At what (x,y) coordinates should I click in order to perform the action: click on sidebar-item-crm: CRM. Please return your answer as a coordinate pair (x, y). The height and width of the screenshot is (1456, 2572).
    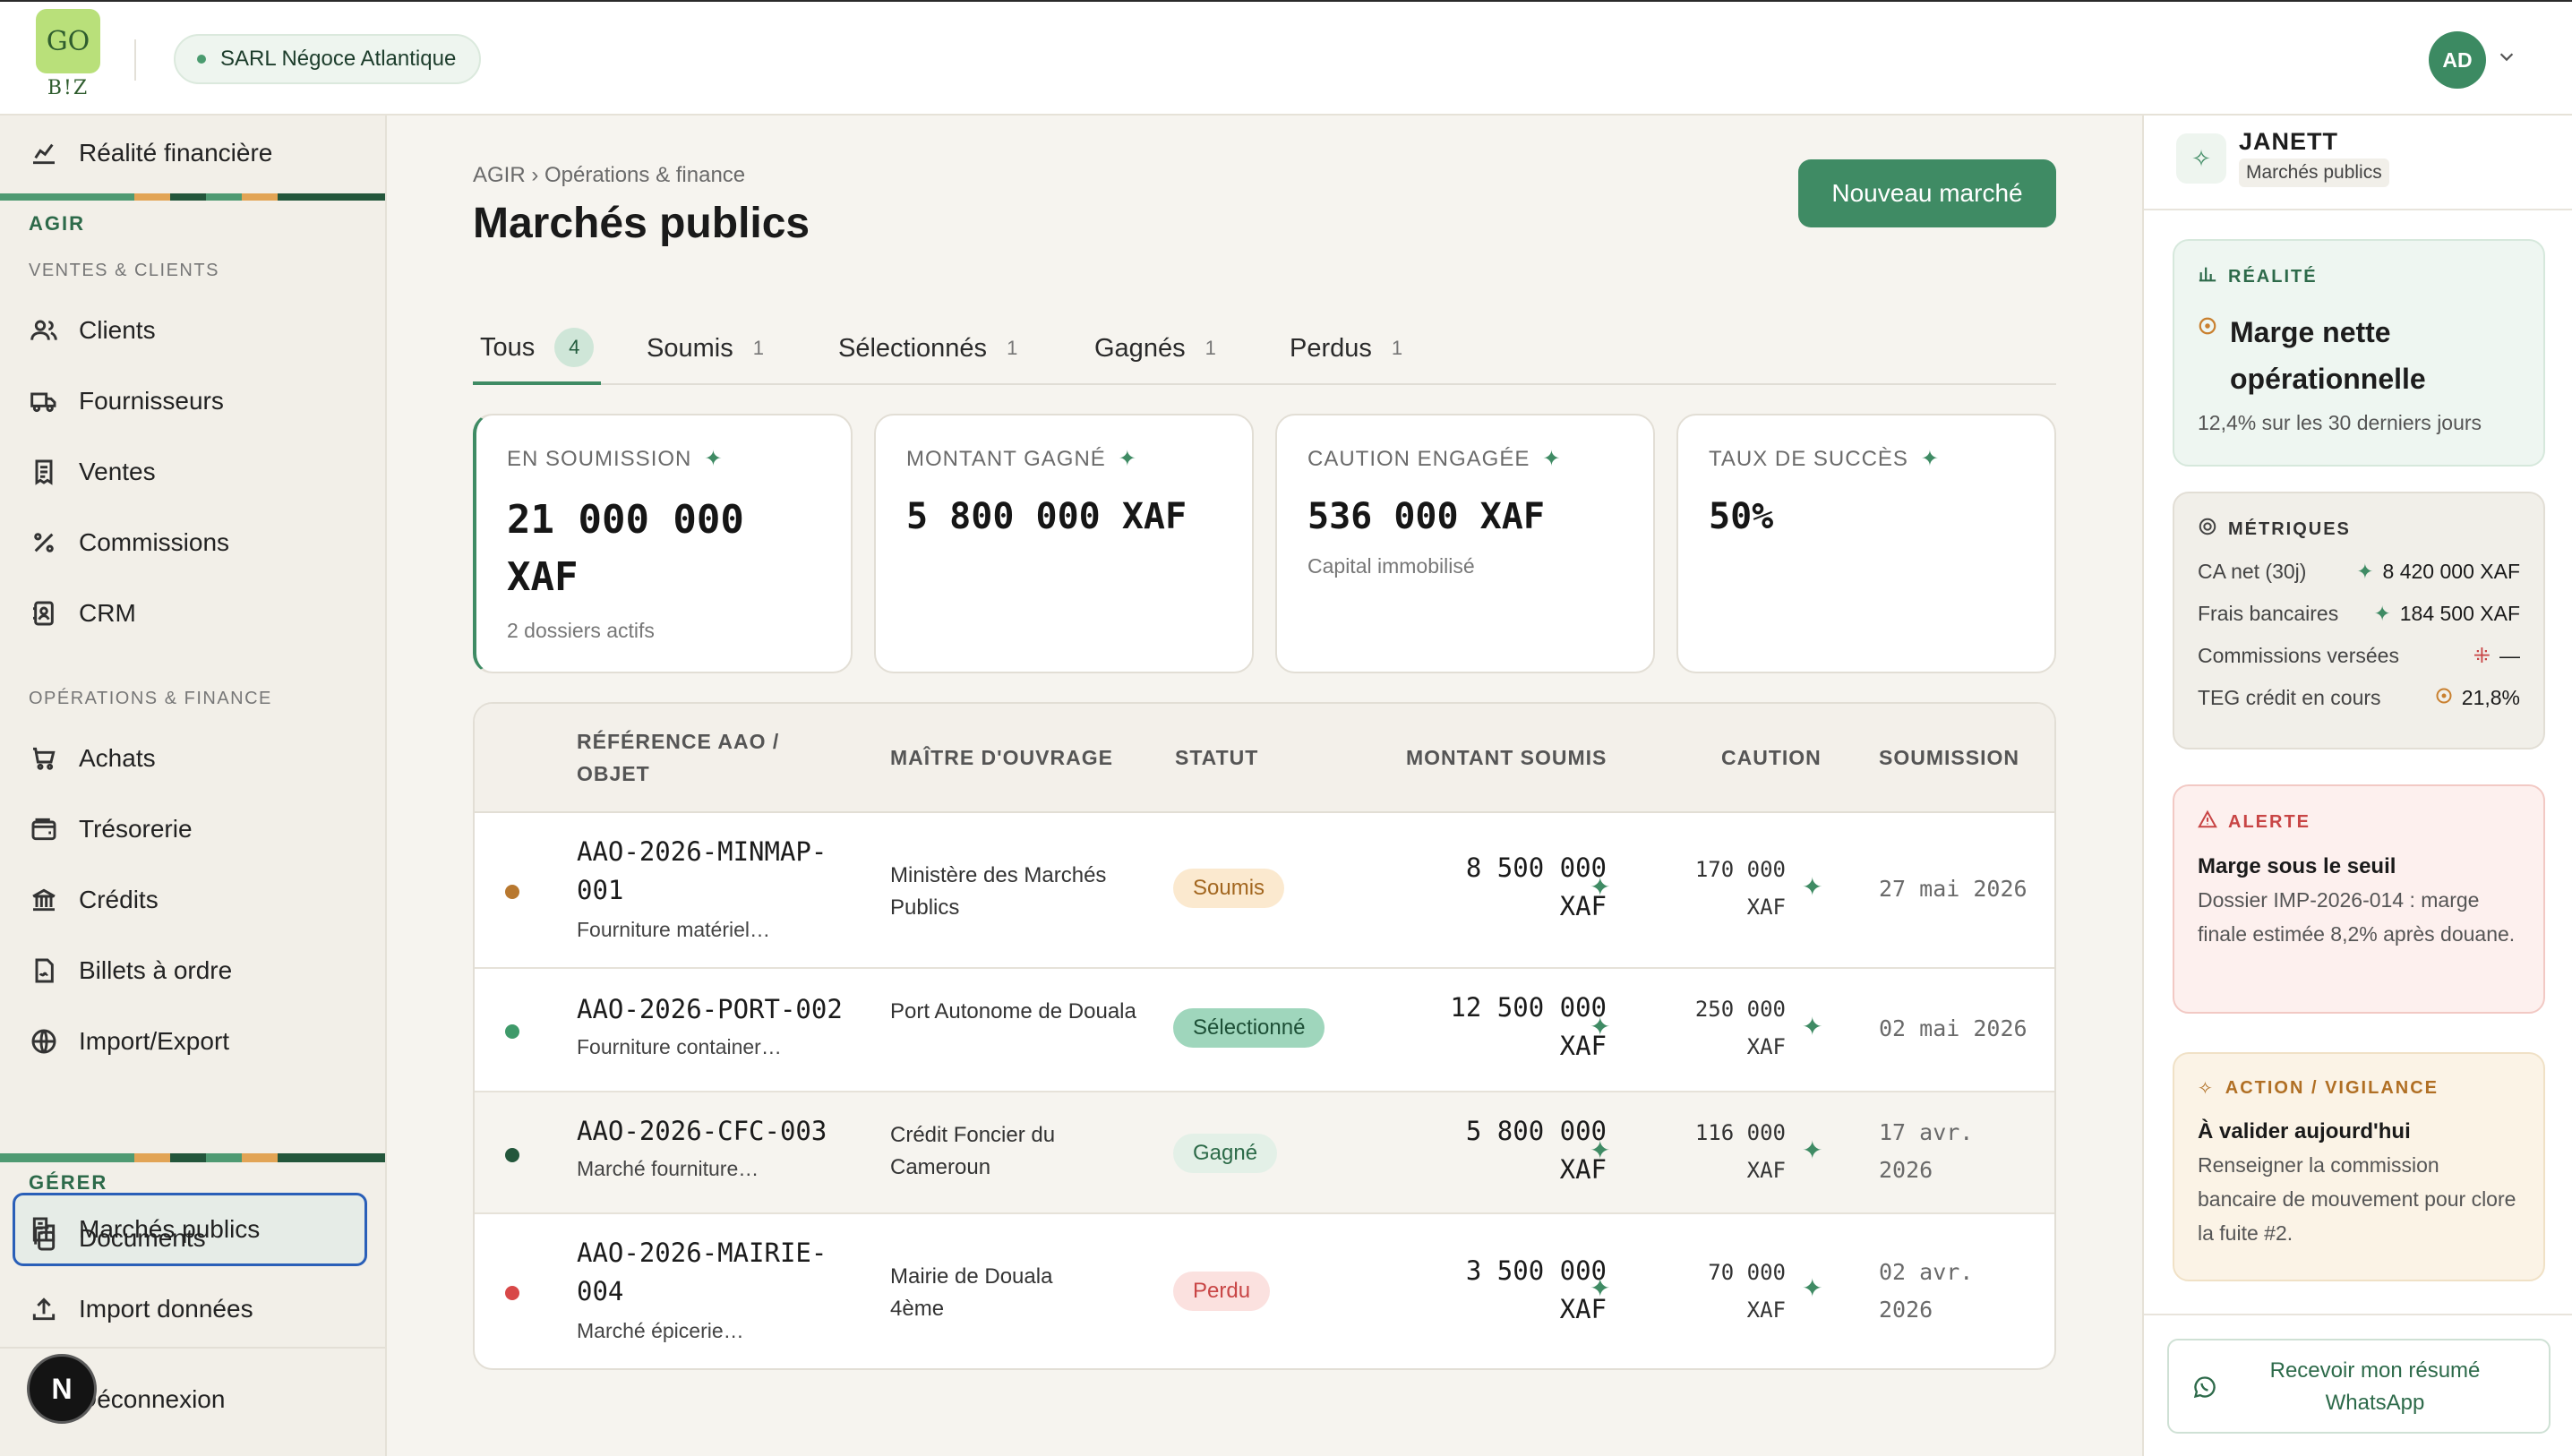
    Looking at the image, I should click on (83, 613).